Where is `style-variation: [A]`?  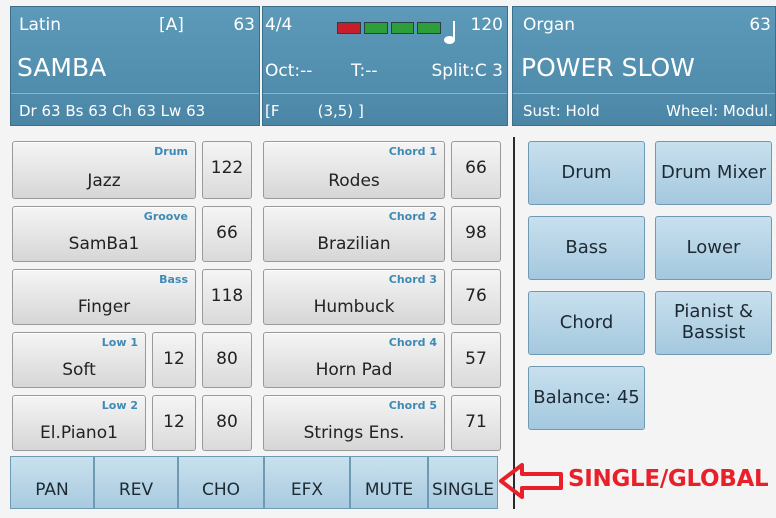
style-variation: [A] is located at coordinates (171, 25).